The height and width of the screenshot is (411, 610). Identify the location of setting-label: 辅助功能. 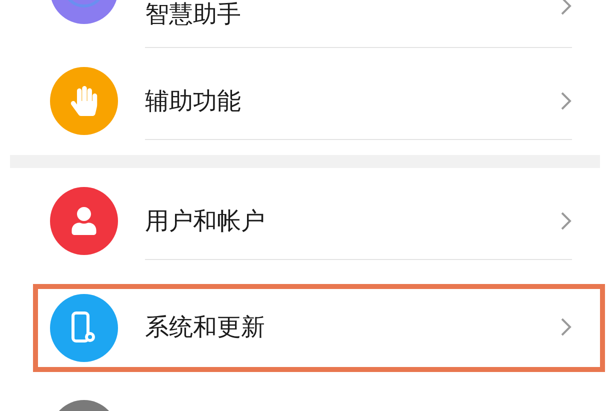
(193, 100).